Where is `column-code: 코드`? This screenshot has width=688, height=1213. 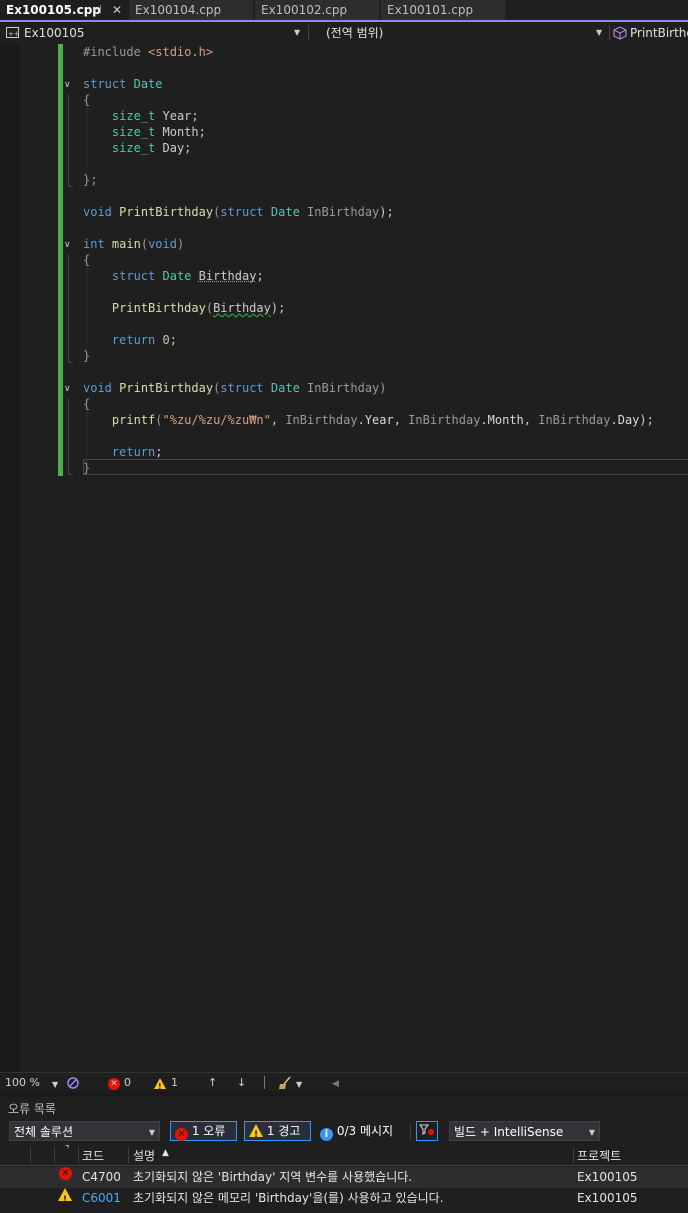 column-code: 코드 is located at coordinates (93, 1155).